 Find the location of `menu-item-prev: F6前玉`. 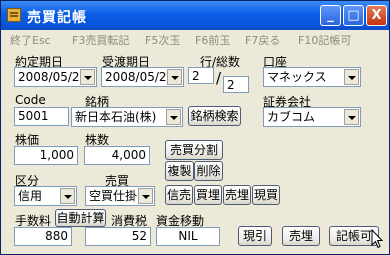

menu-item-prev: F6前玉 is located at coordinates (212, 40).